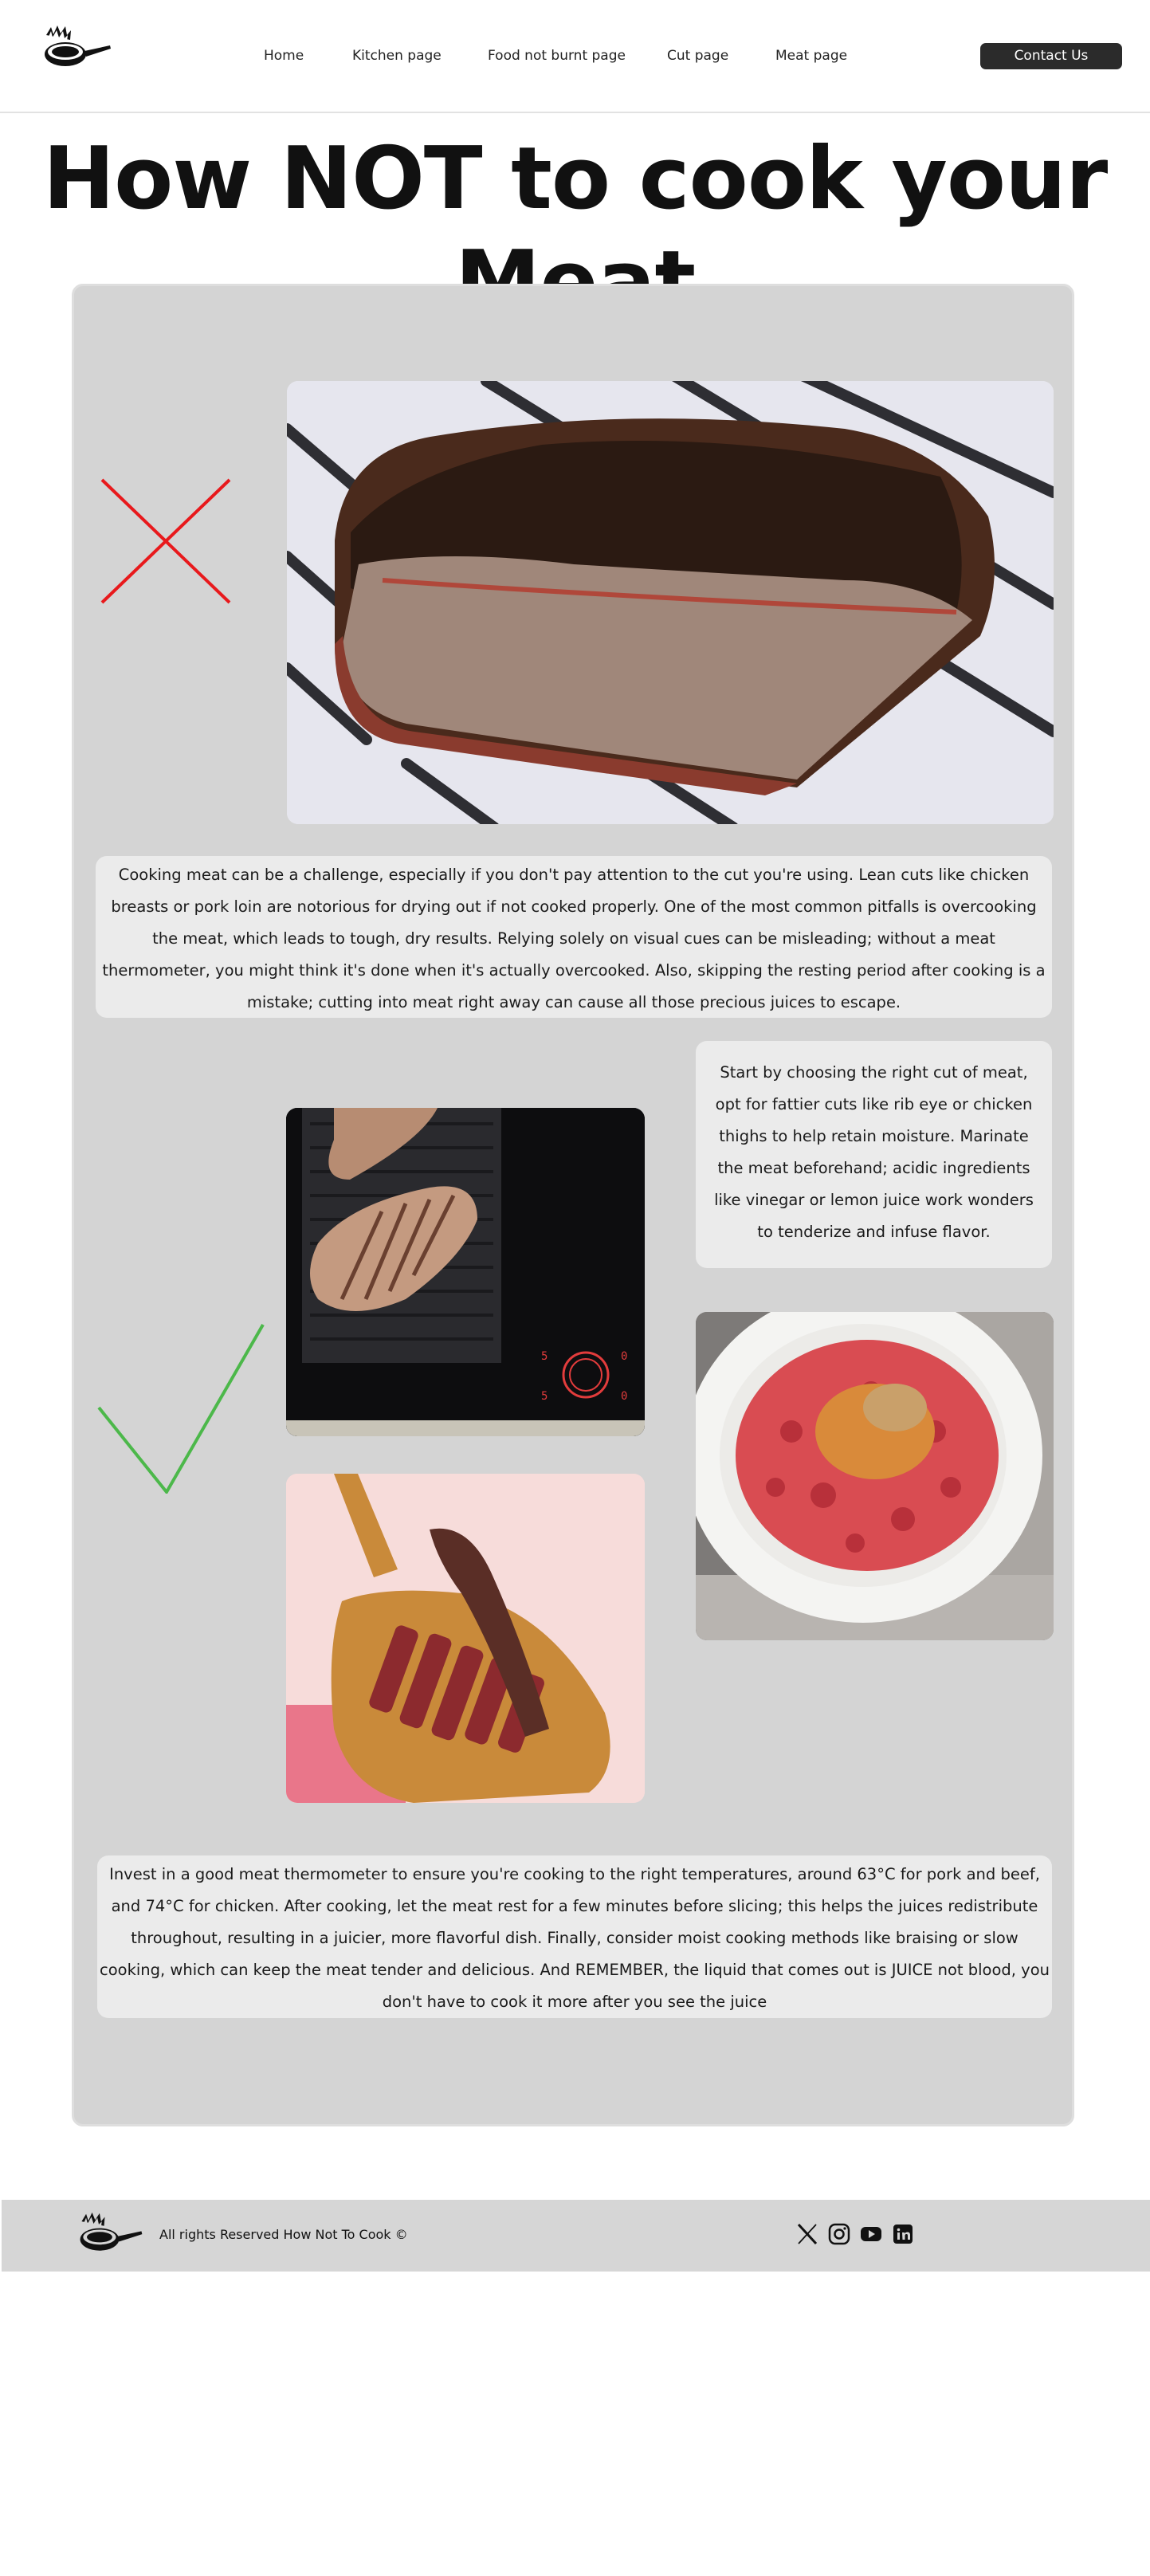  I want to click on seasoned-ground-meat-photo, so click(875, 1476).